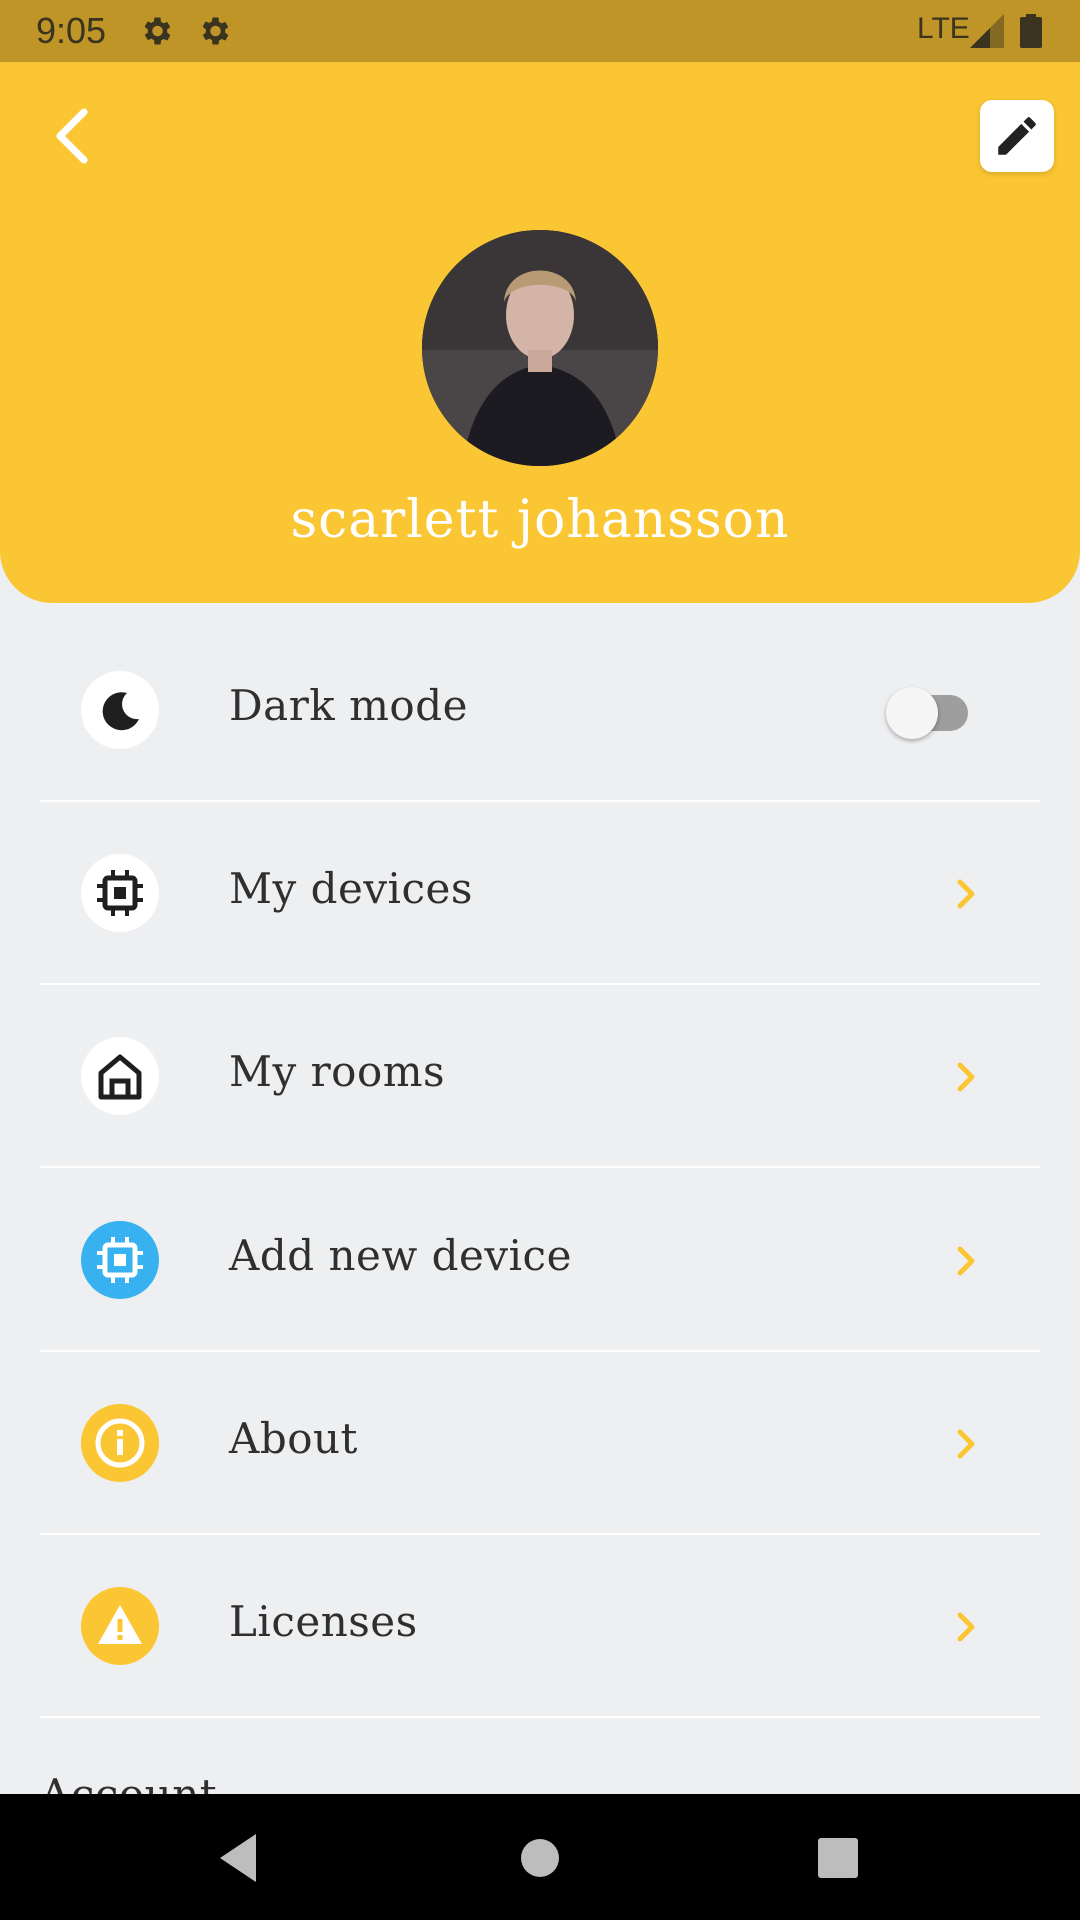  I want to click on pencil-icon, so click(1017, 136).